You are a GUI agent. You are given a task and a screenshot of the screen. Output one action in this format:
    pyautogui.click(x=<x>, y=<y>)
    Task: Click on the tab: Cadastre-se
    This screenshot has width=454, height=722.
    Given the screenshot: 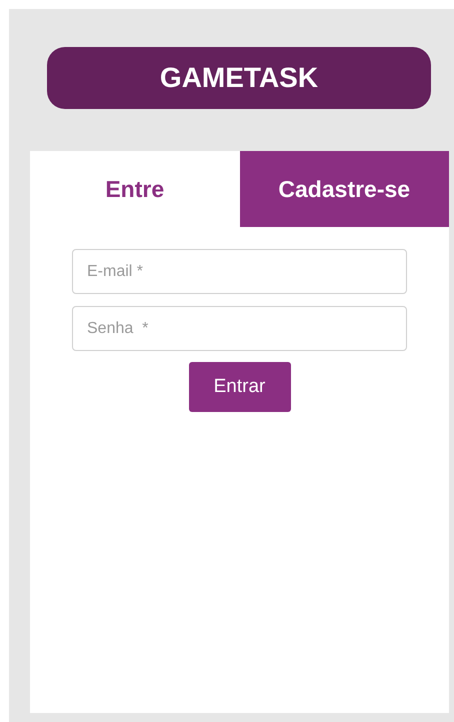 What is the action you would take?
    pyautogui.click(x=344, y=189)
    